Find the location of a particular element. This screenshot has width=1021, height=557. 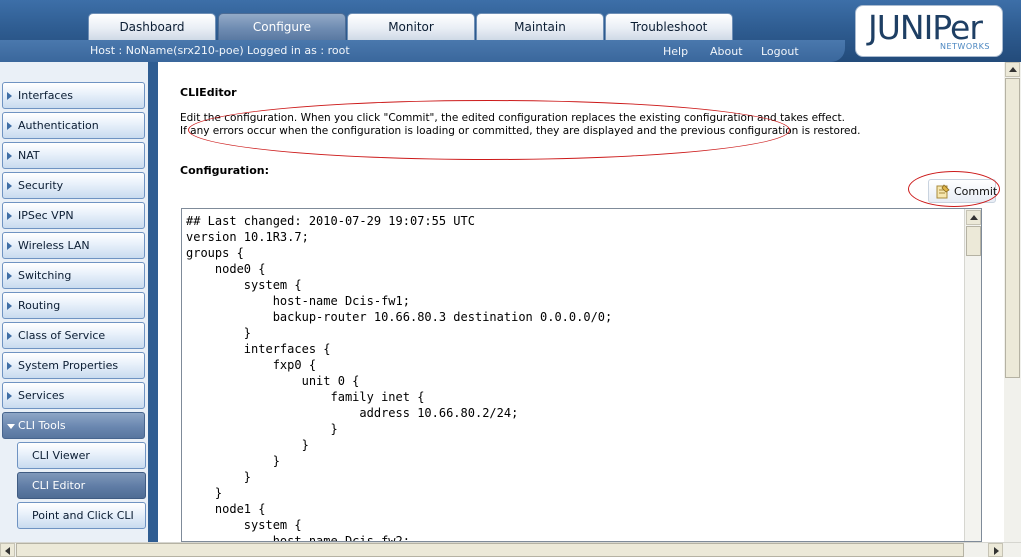

arrow-left-icon is located at coordinates (7, 551).